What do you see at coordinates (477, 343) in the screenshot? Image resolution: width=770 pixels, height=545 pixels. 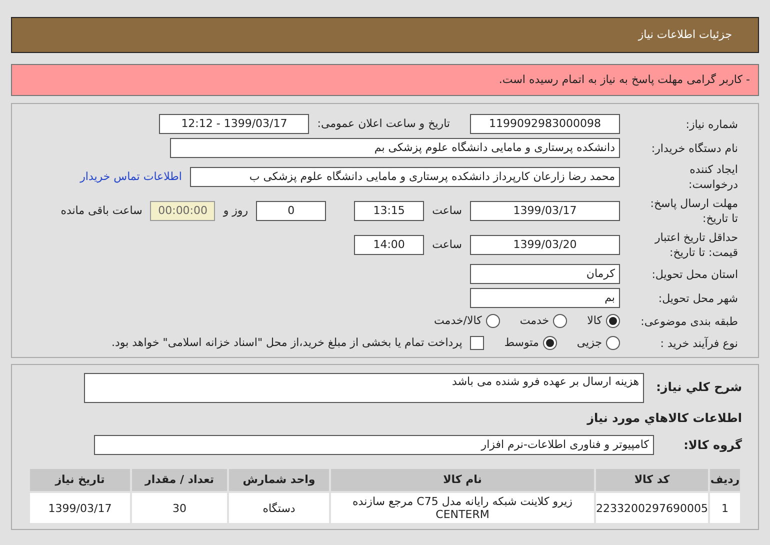 I see `checkbox` at bounding box center [477, 343].